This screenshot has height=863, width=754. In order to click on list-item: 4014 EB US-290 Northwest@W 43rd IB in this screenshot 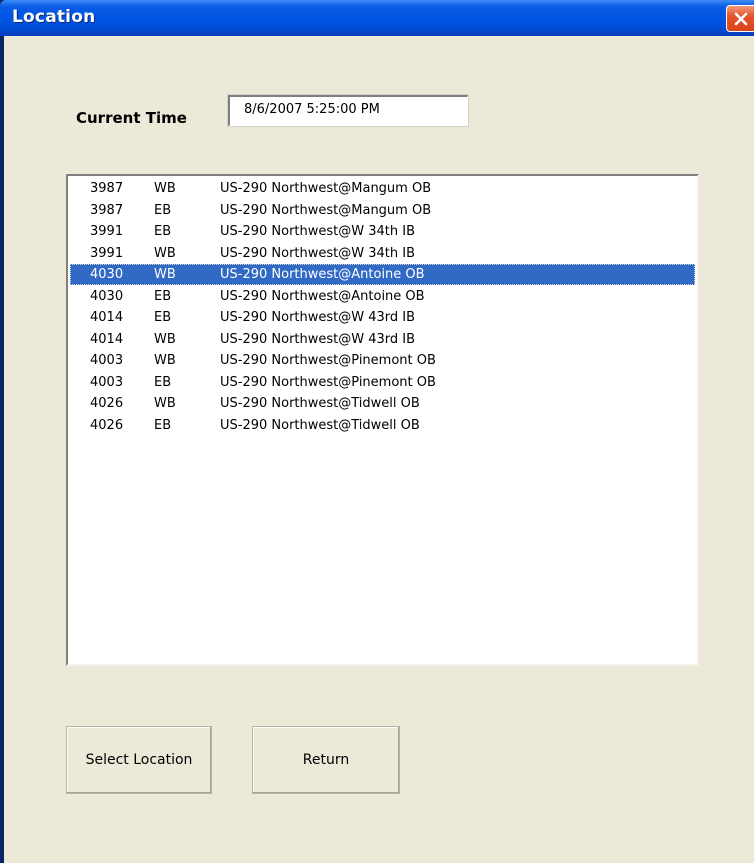, I will do `click(382, 317)`.